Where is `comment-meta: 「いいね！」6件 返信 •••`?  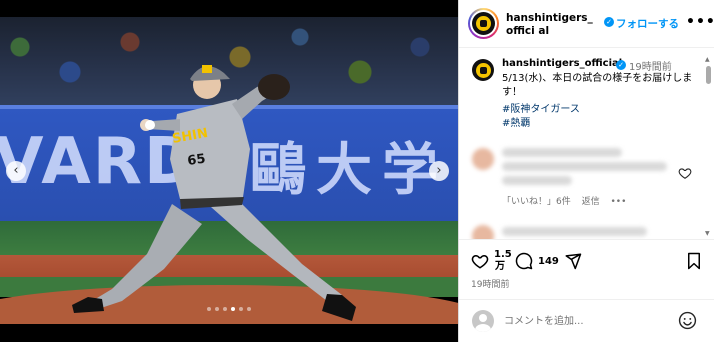
comment-meta: 「いいね！」6件 返信 ••• is located at coordinates (568, 200).